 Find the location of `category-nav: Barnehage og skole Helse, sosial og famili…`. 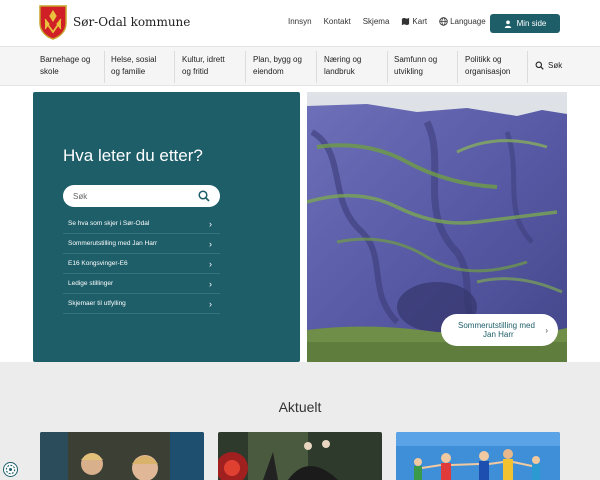

category-nav: Barnehage og skole Helse, sosial og famili… is located at coordinates (300, 66).